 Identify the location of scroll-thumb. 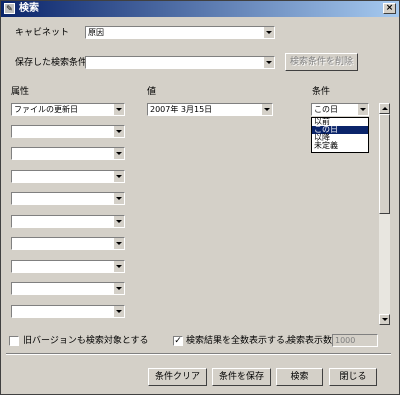
(384, 164).